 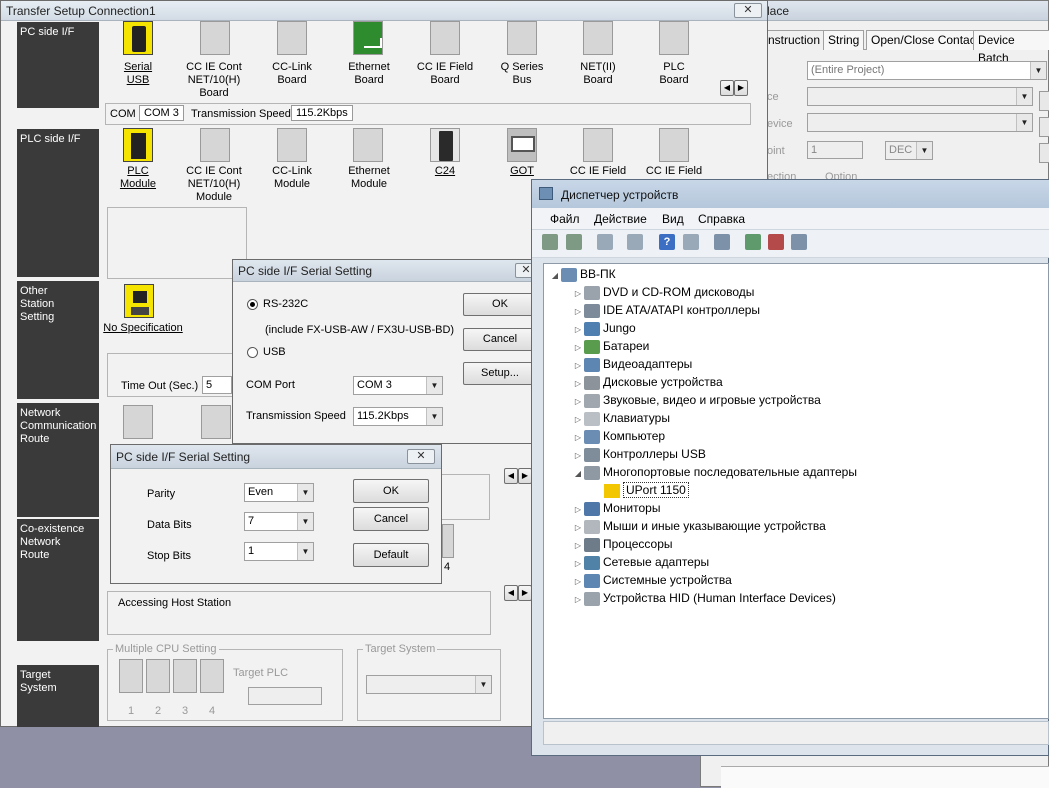 I want to click on tree-item: ▷ Клавиатуры, so click(x=621, y=418).